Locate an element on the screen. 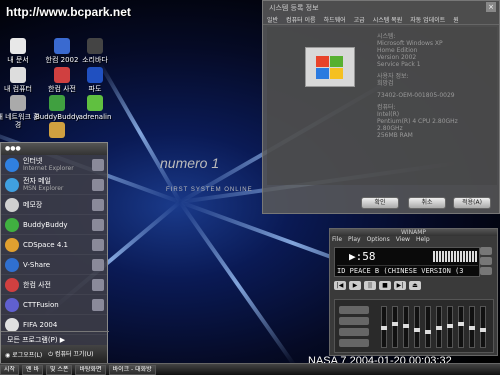  item-title: FIFA 2004 is located at coordinates (40, 324).